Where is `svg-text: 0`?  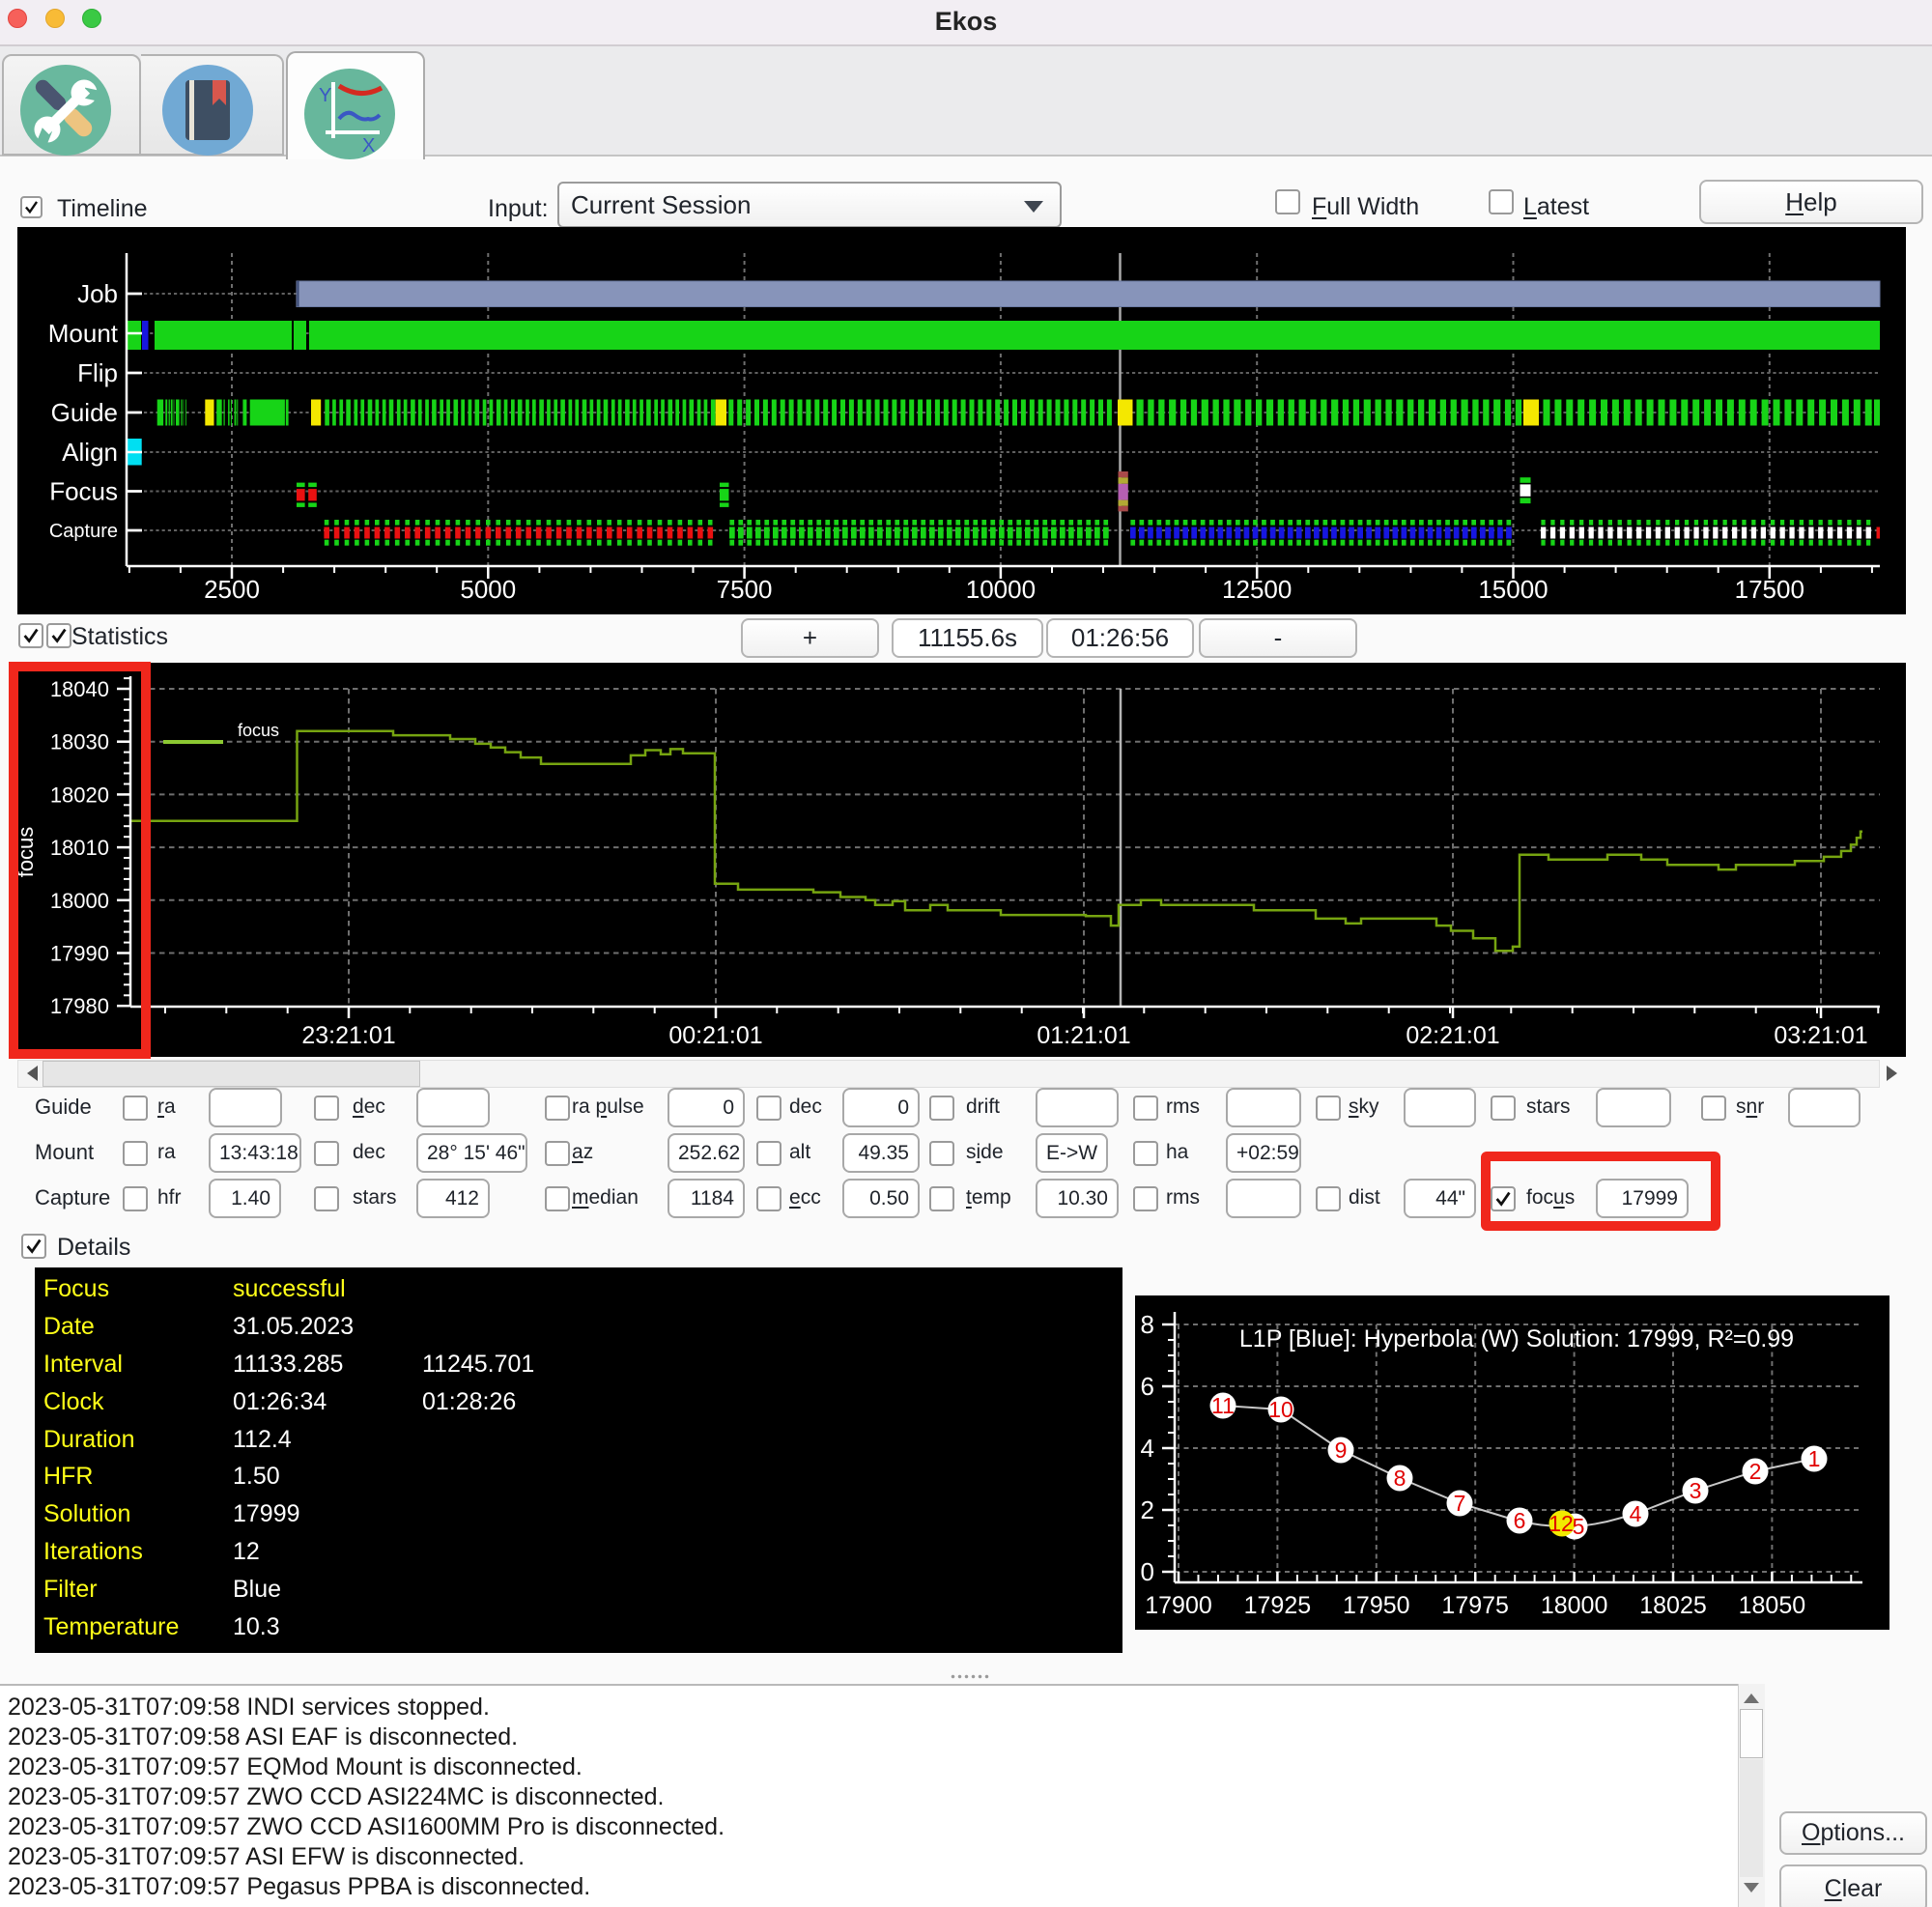
svg-text: 0 is located at coordinates (1147, 1571).